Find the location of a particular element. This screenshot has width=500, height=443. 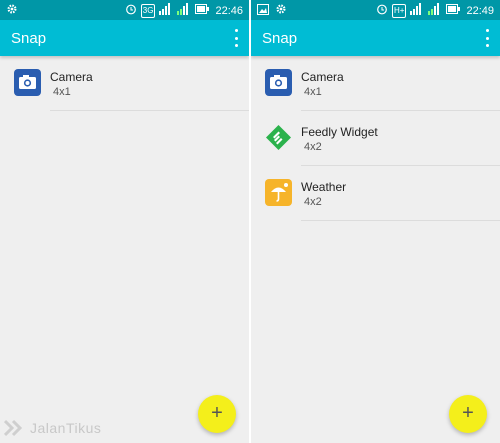

network-type-badge: H+ is located at coordinates (399, 10).